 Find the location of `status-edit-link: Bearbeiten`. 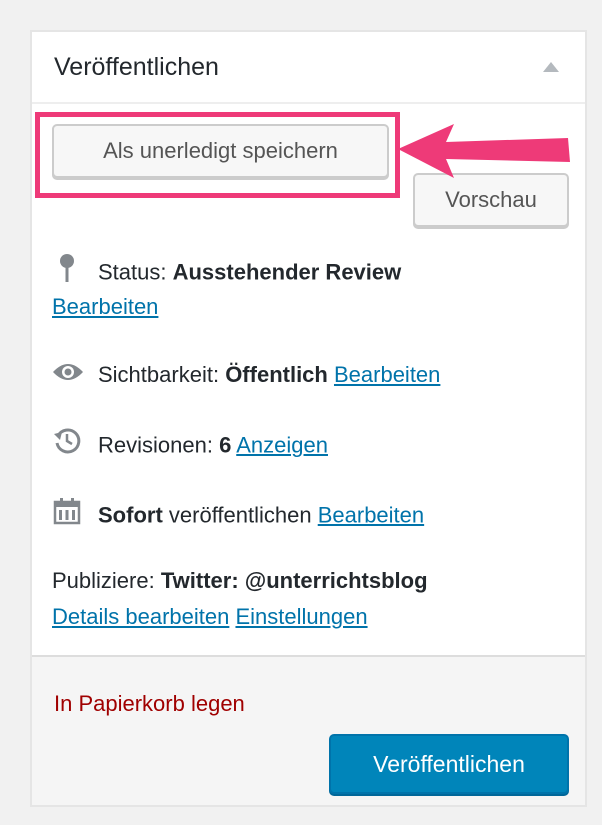

status-edit-link: Bearbeiten is located at coordinates (105, 306).